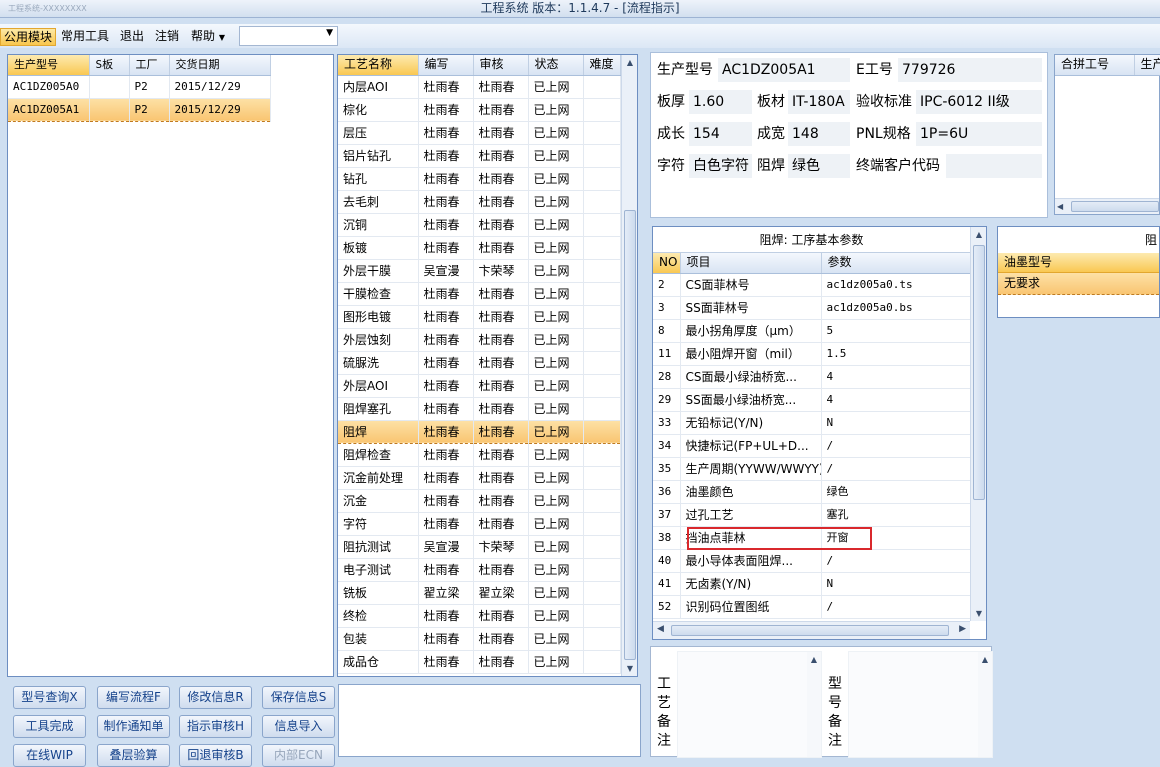 The image size is (1160, 767). I want to click on process-scroll-thumb, so click(630, 435).